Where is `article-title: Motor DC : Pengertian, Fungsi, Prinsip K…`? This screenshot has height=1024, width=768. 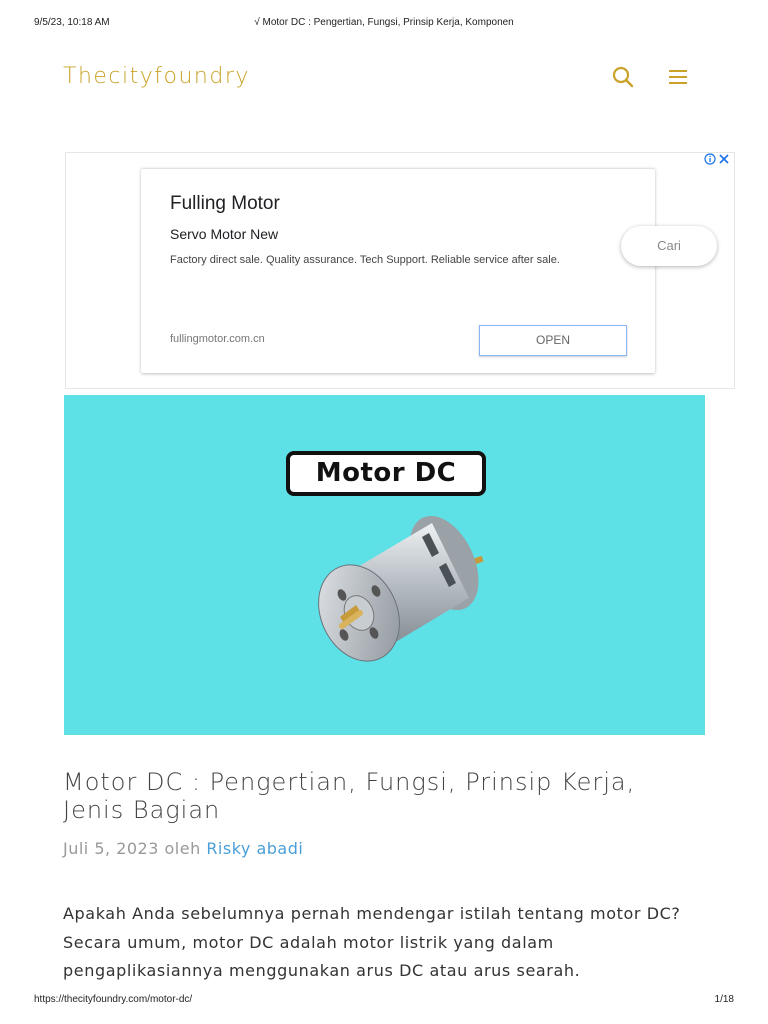
article-title: Motor DC : Pengertian, Fungsi, Prinsip K… is located at coordinates (349, 796).